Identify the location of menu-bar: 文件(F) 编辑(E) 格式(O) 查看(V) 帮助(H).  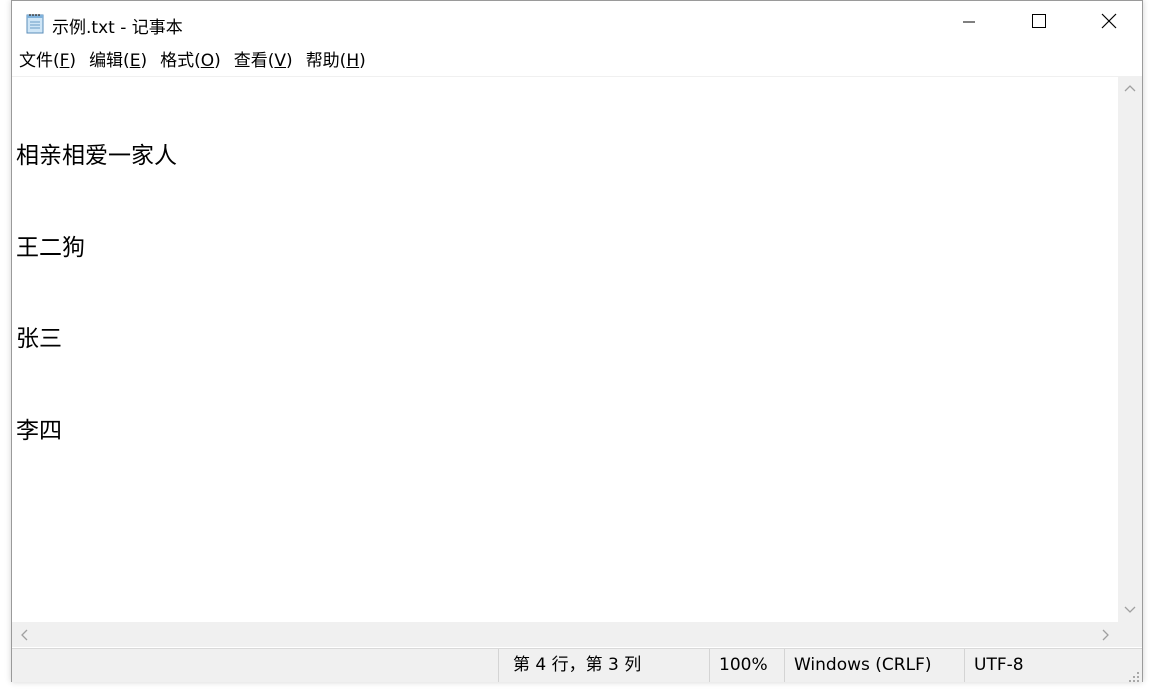
(192, 61).